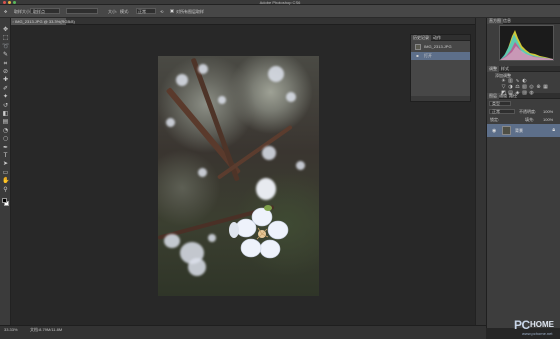 This screenshot has height=339, width=560. I want to click on history-snapshot: IMG_2313.JPG, so click(440, 47).